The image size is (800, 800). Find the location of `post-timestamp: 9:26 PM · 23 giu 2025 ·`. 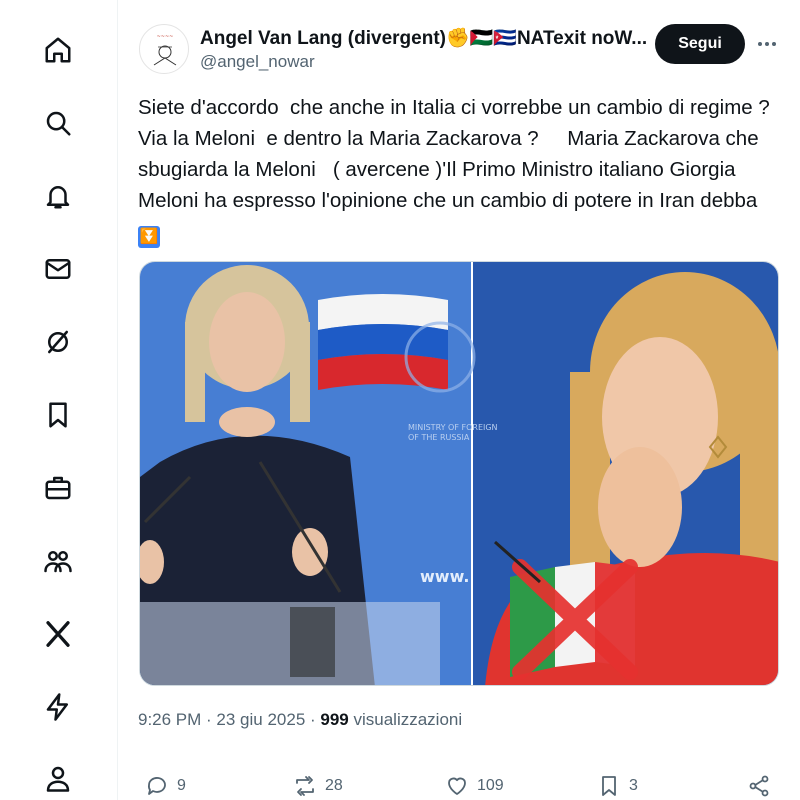

post-timestamp: 9:26 PM · 23 giu 2025 · is located at coordinates (229, 719).